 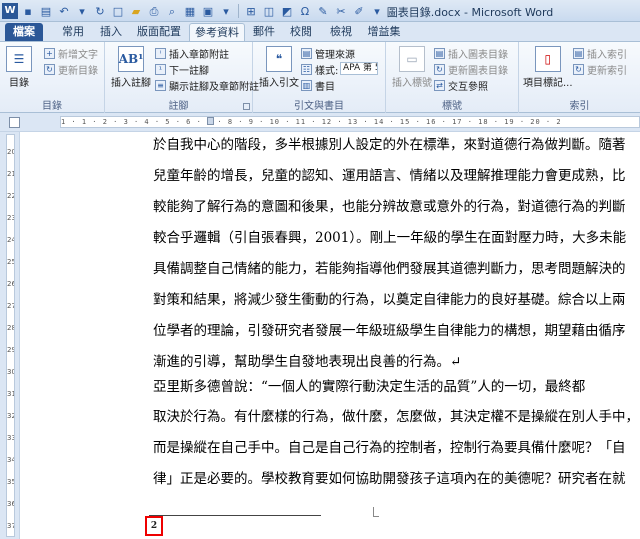 What do you see at coordinates (10, 460) in the screenshot?
I see `vertical-ruler-number: 34` at bounding box center [10, 460].